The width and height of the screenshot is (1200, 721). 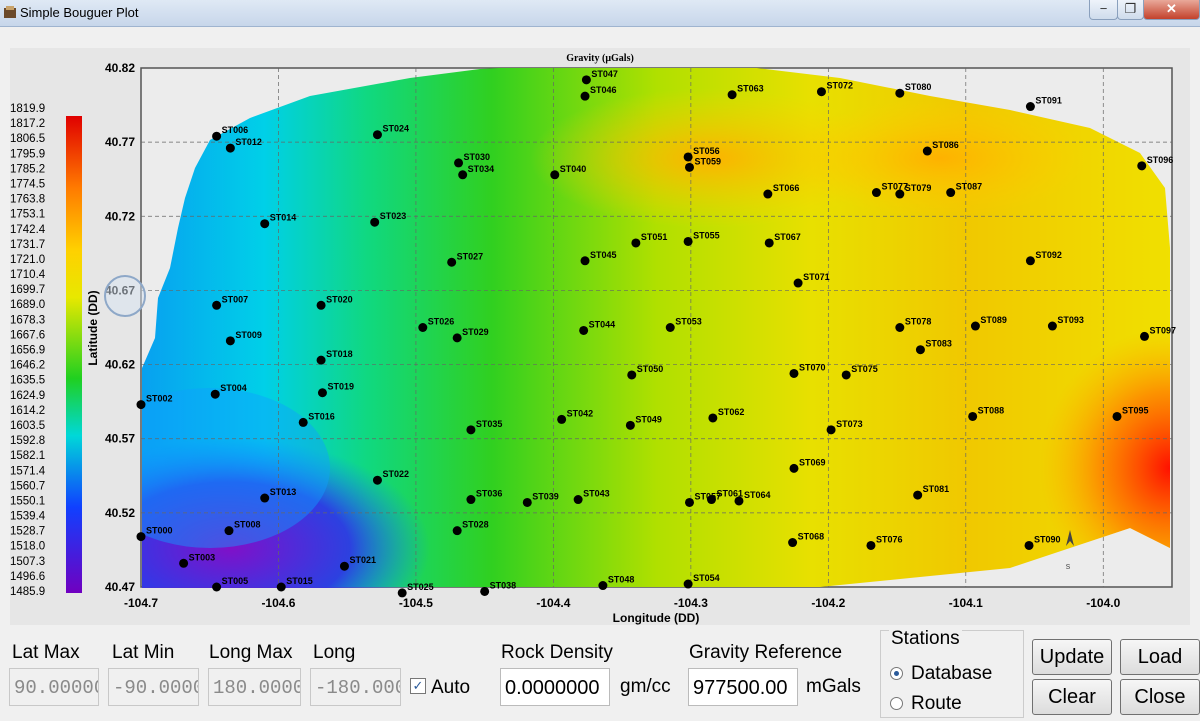 I want to click on gravity-reference-field: 977500.00, so click(x=743, y=687).